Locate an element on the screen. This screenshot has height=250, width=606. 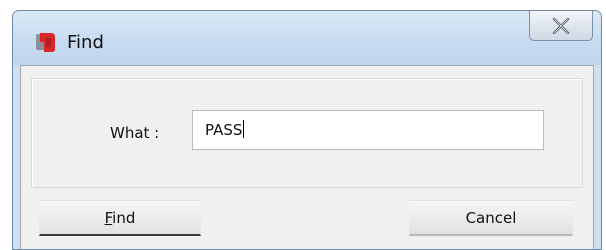
close-button is located at coordinates (561, 26).